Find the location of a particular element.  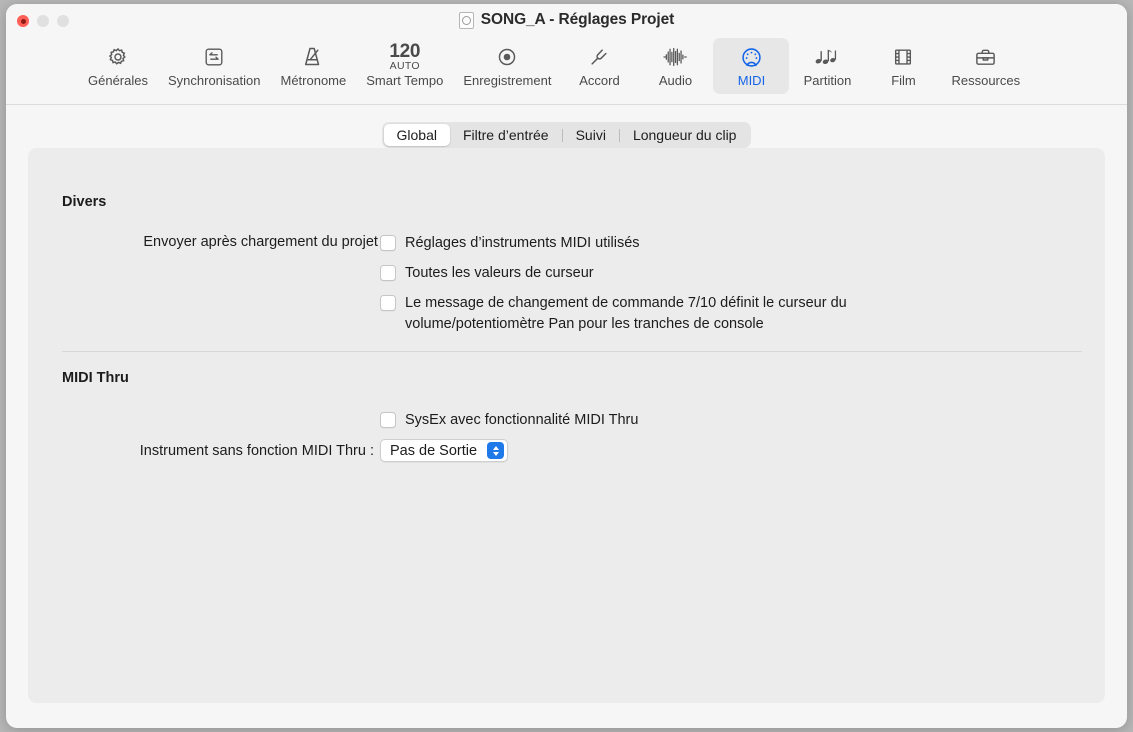

option-label: SysEx avec fonctionnalité MIDI Thru is located at coordinates (522, 420).